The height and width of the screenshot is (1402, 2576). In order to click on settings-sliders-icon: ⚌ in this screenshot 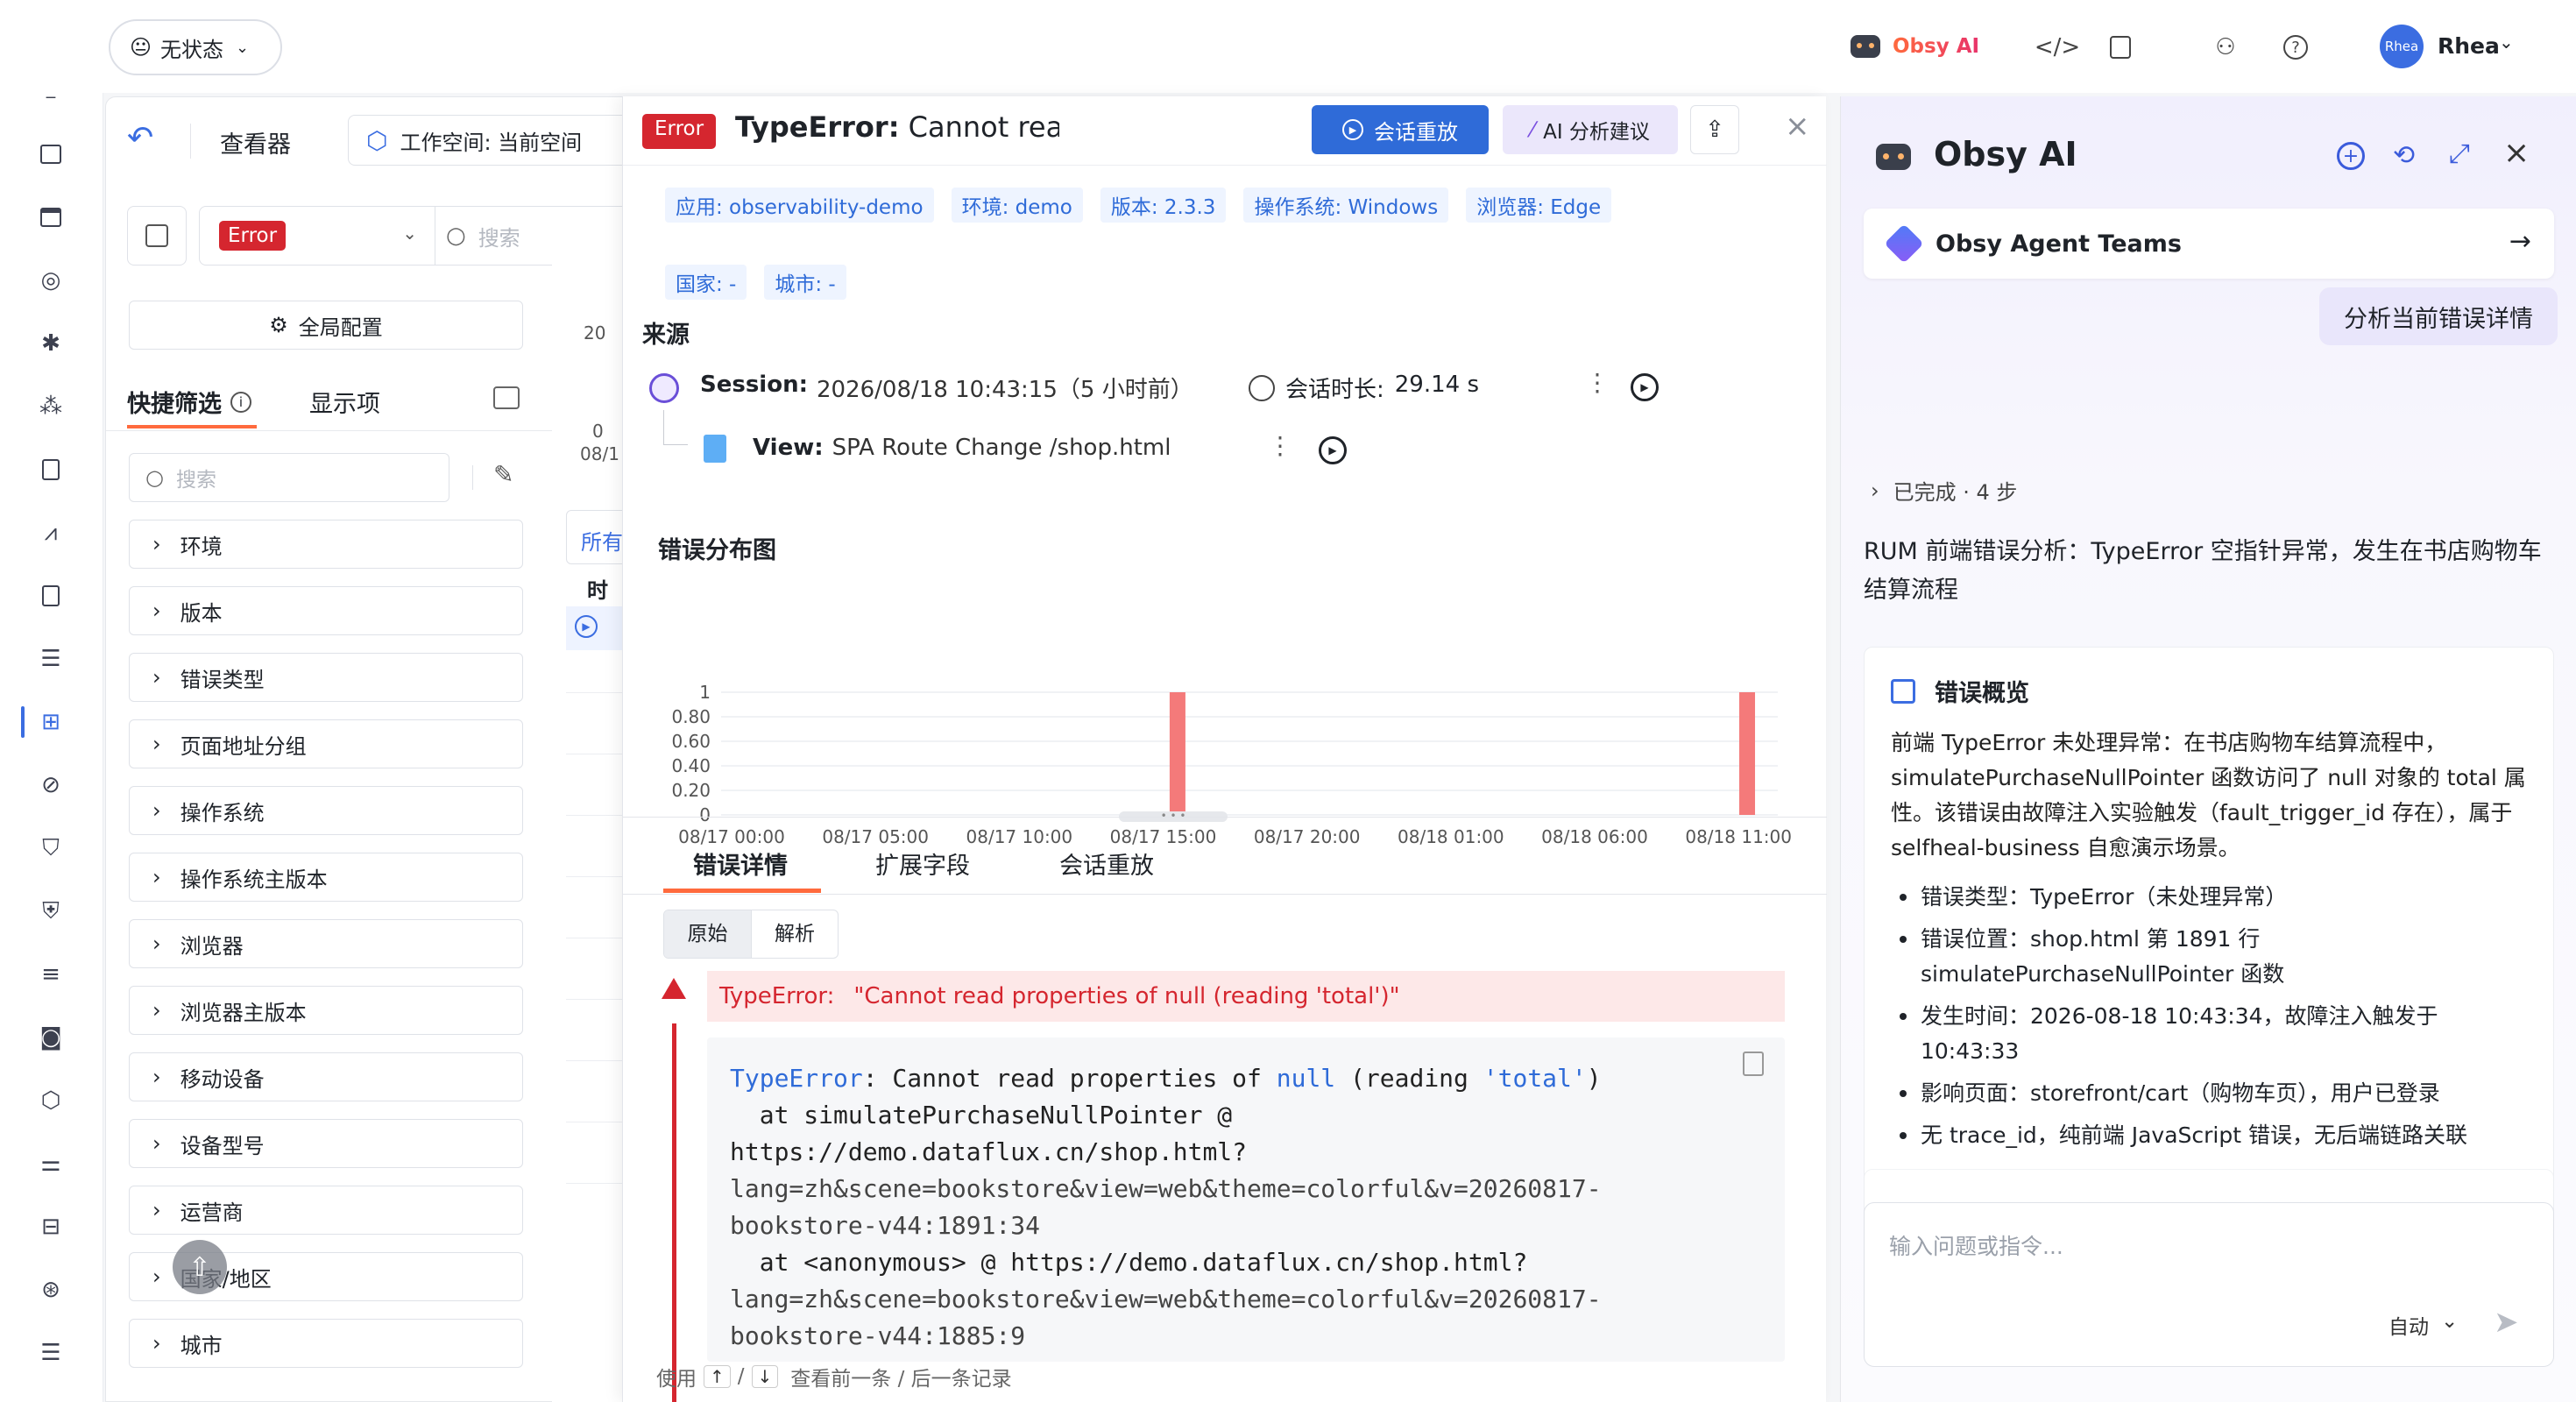, I will do `click(50, 1163)`.